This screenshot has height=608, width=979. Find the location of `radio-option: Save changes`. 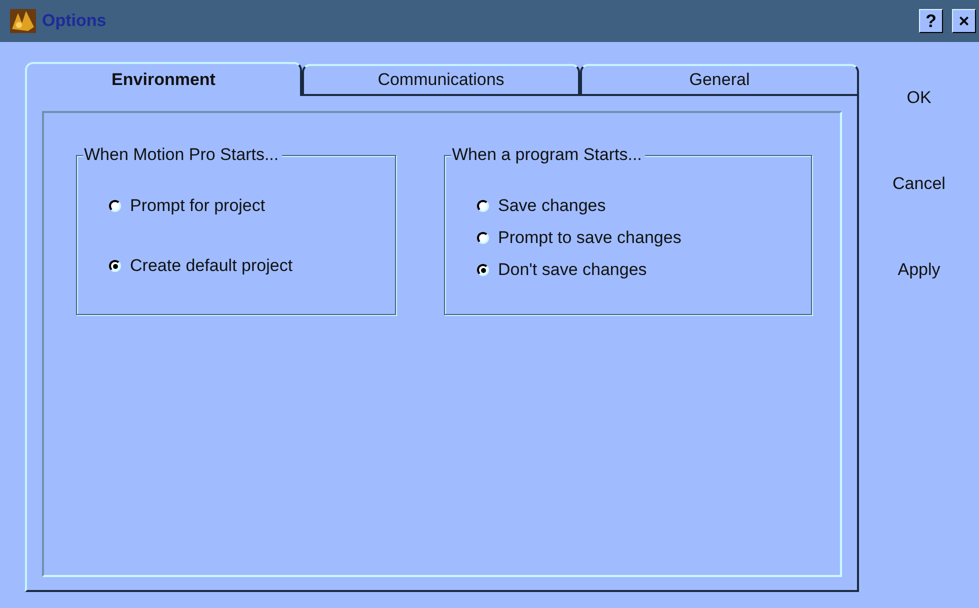

radio-option: Save changes is located at coordinates (644, 206).